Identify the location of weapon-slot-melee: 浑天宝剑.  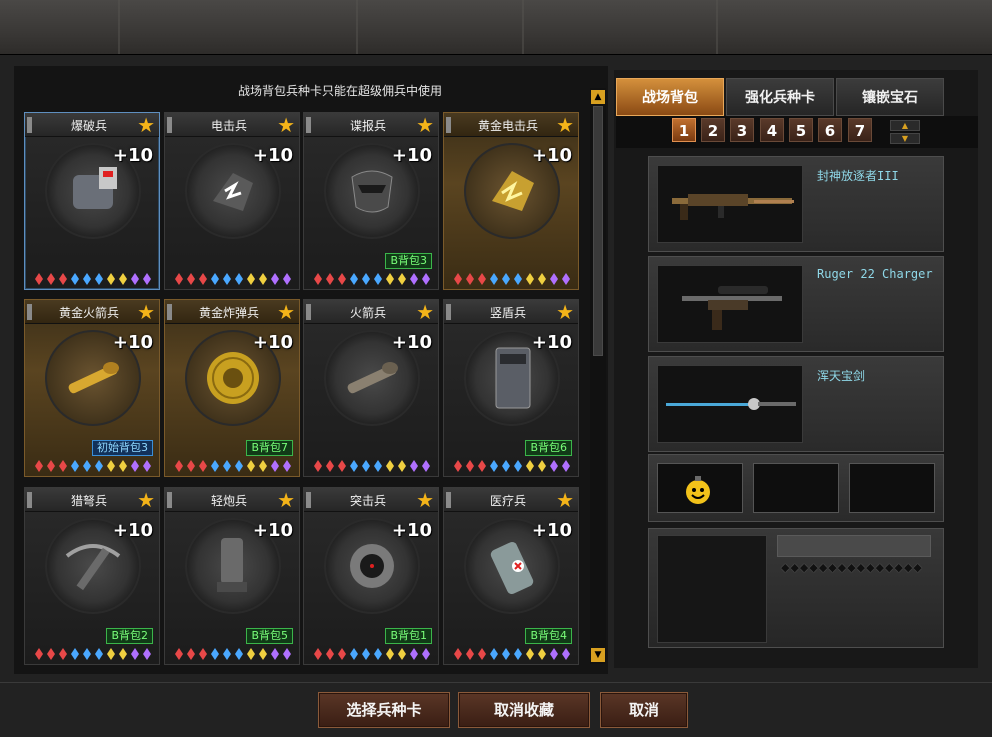
(796, 404).